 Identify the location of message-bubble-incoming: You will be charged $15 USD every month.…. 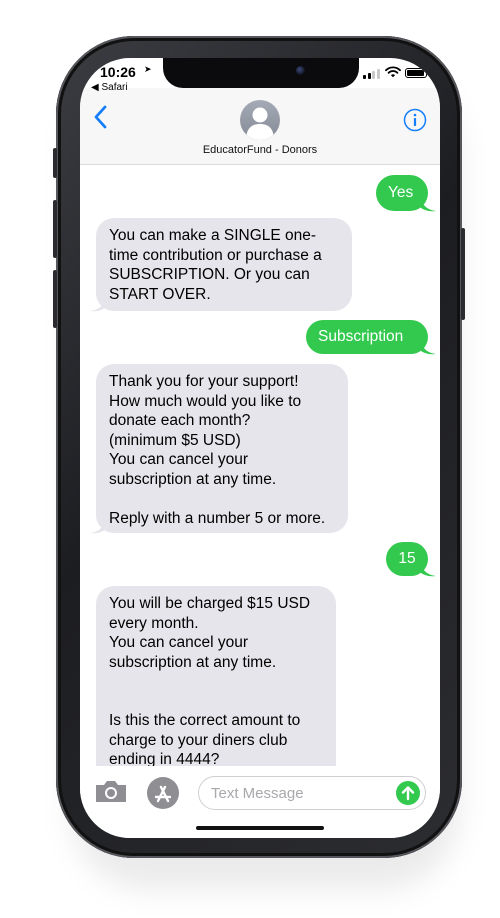
(216, 686).